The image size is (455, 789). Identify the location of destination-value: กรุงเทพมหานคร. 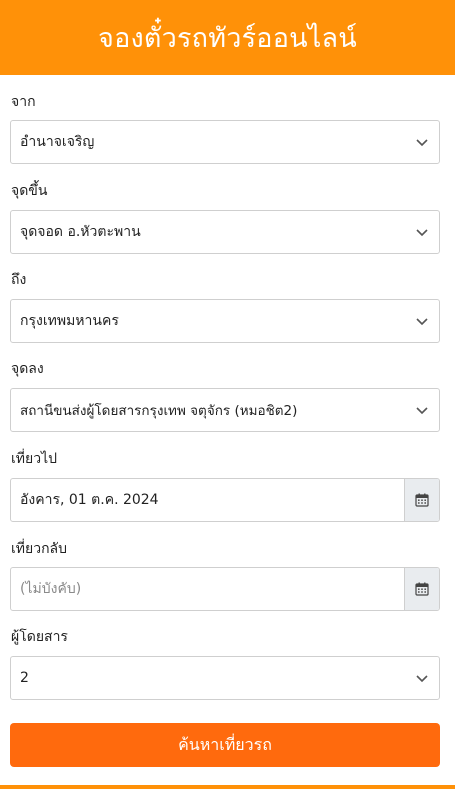
(69, 321).